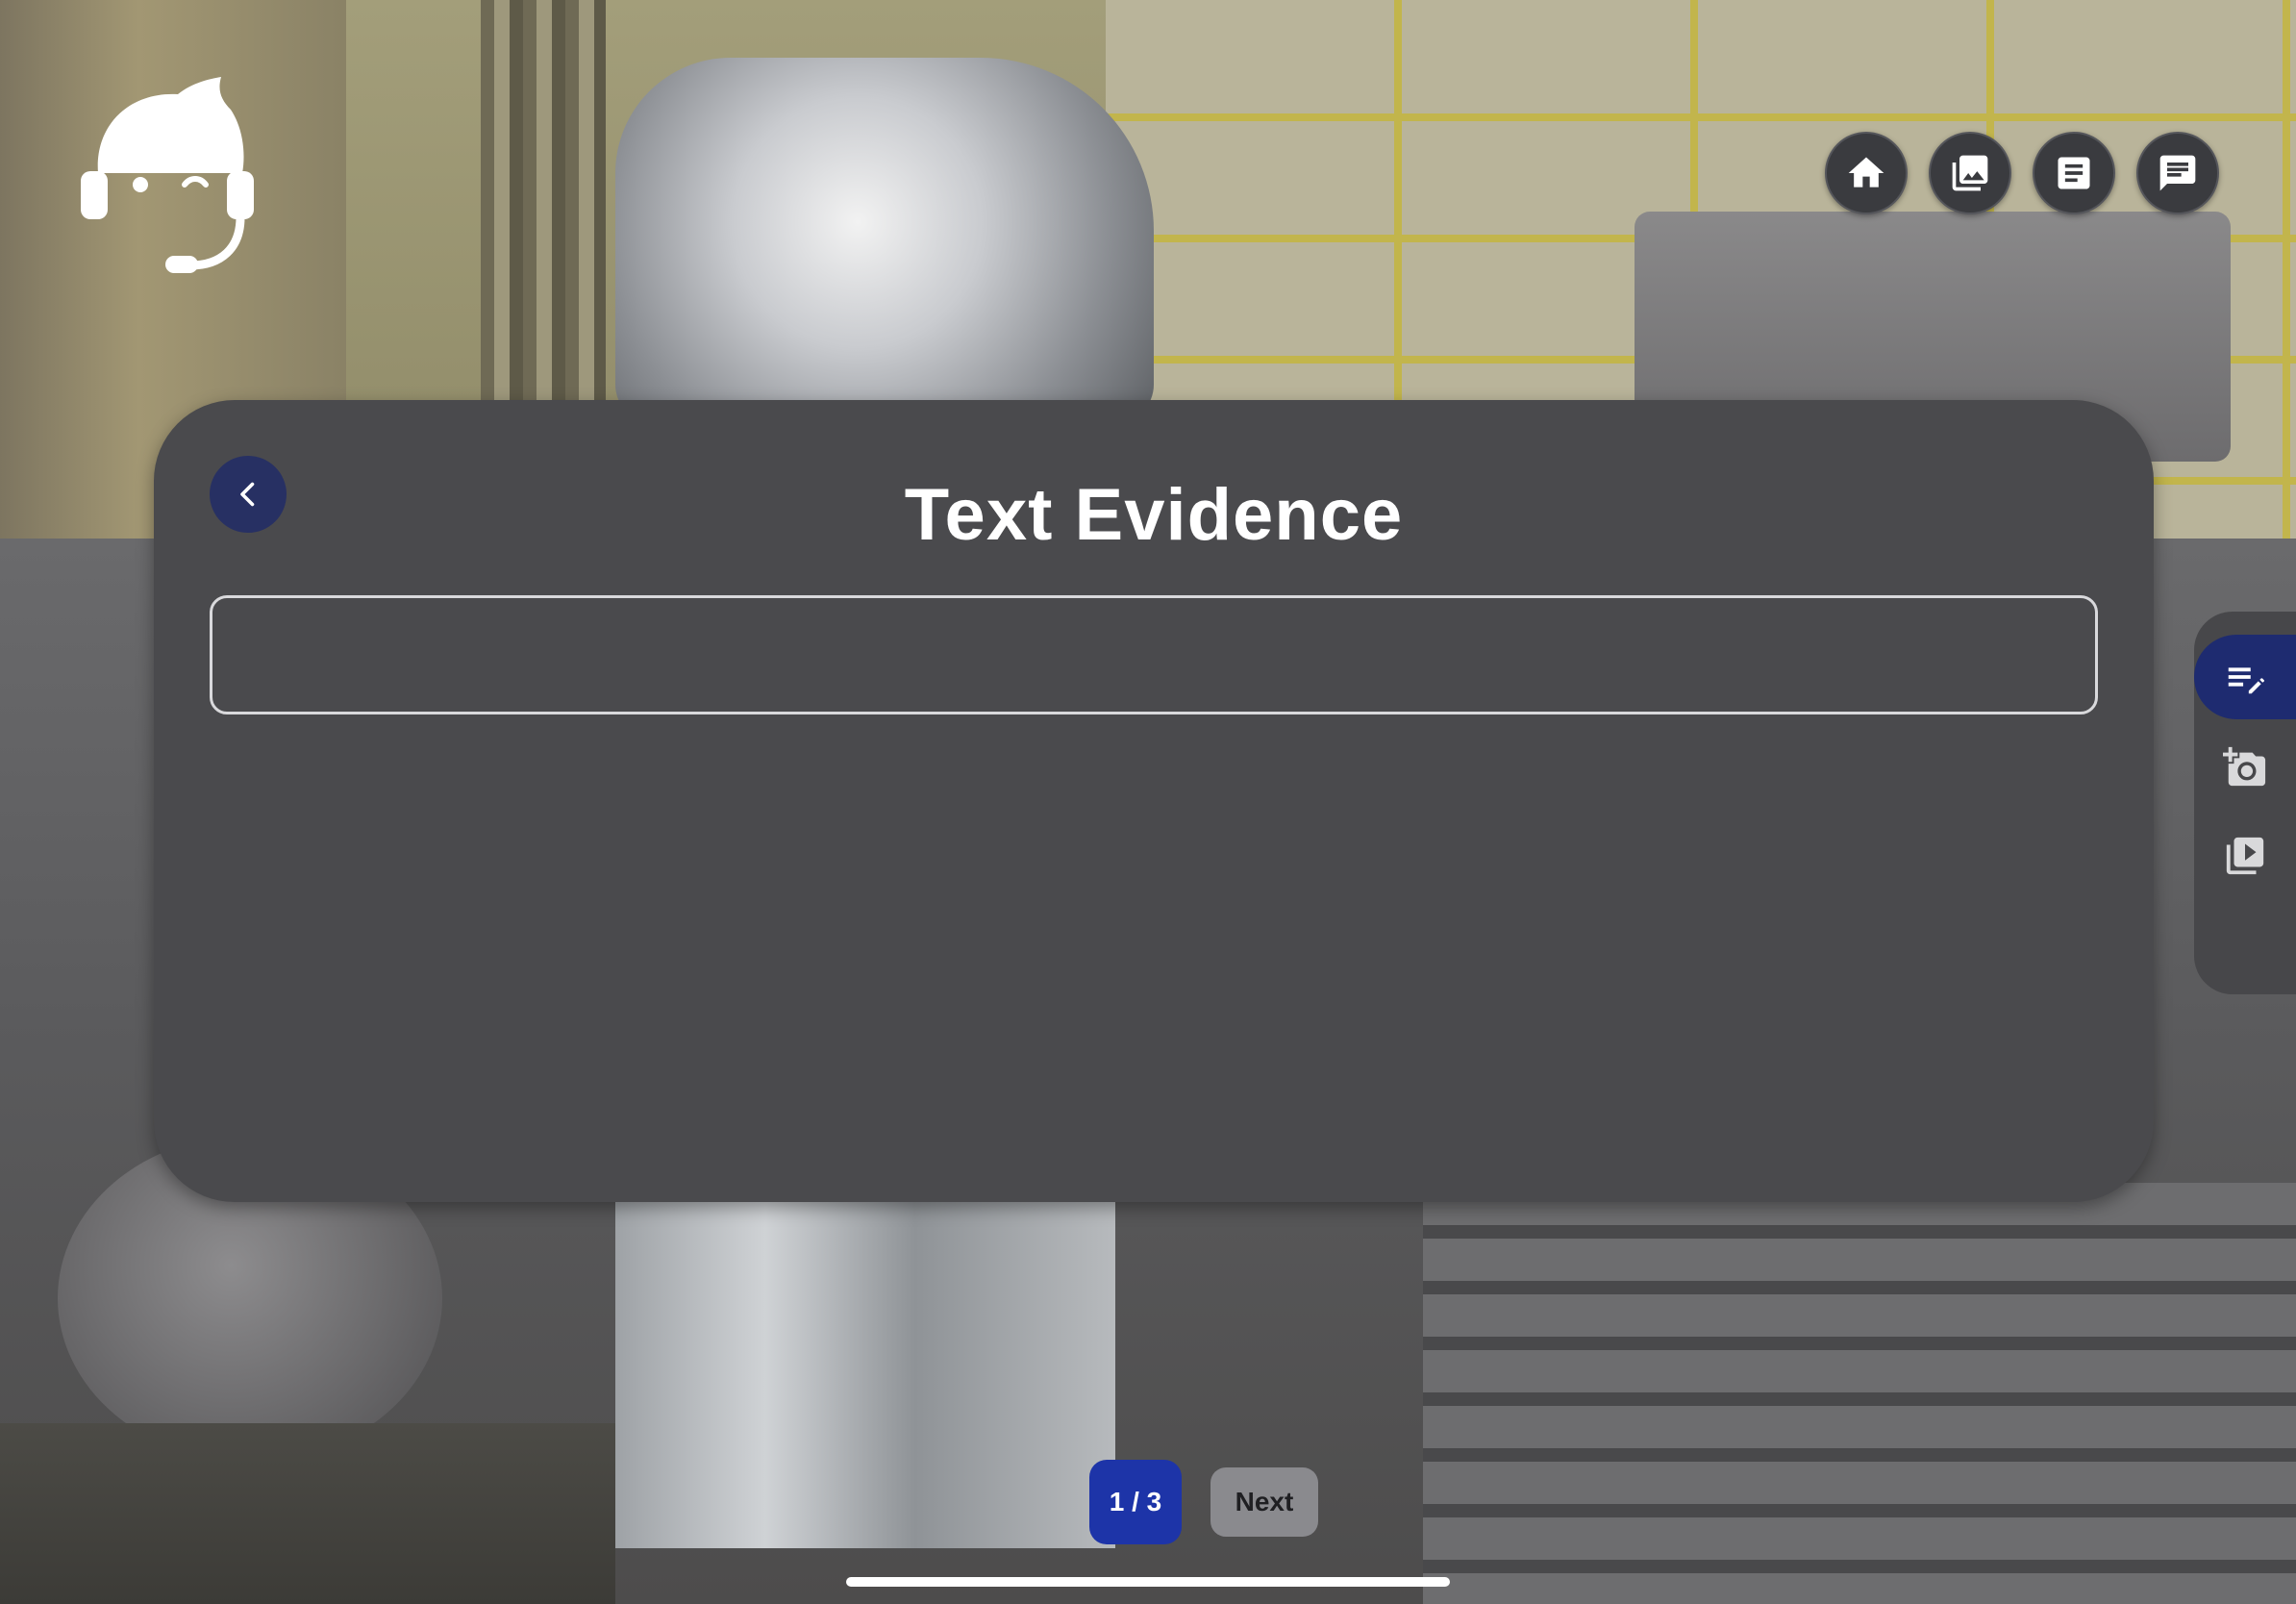 The width and height of the screenshot is (2296, 1604). I want to click on notes-button, so click(2074, 173).